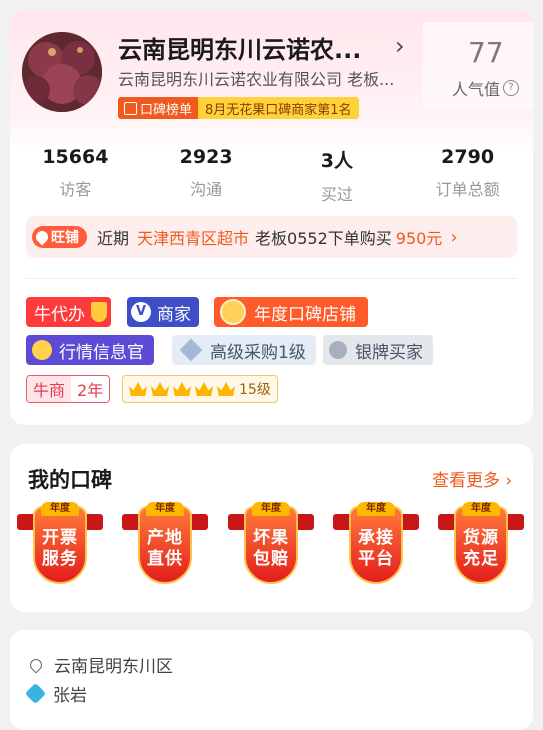  What do you see at coordinates (60, 559) in the screenshot?
I see `badge-line2: 服务` at bounding box center [60, 559].